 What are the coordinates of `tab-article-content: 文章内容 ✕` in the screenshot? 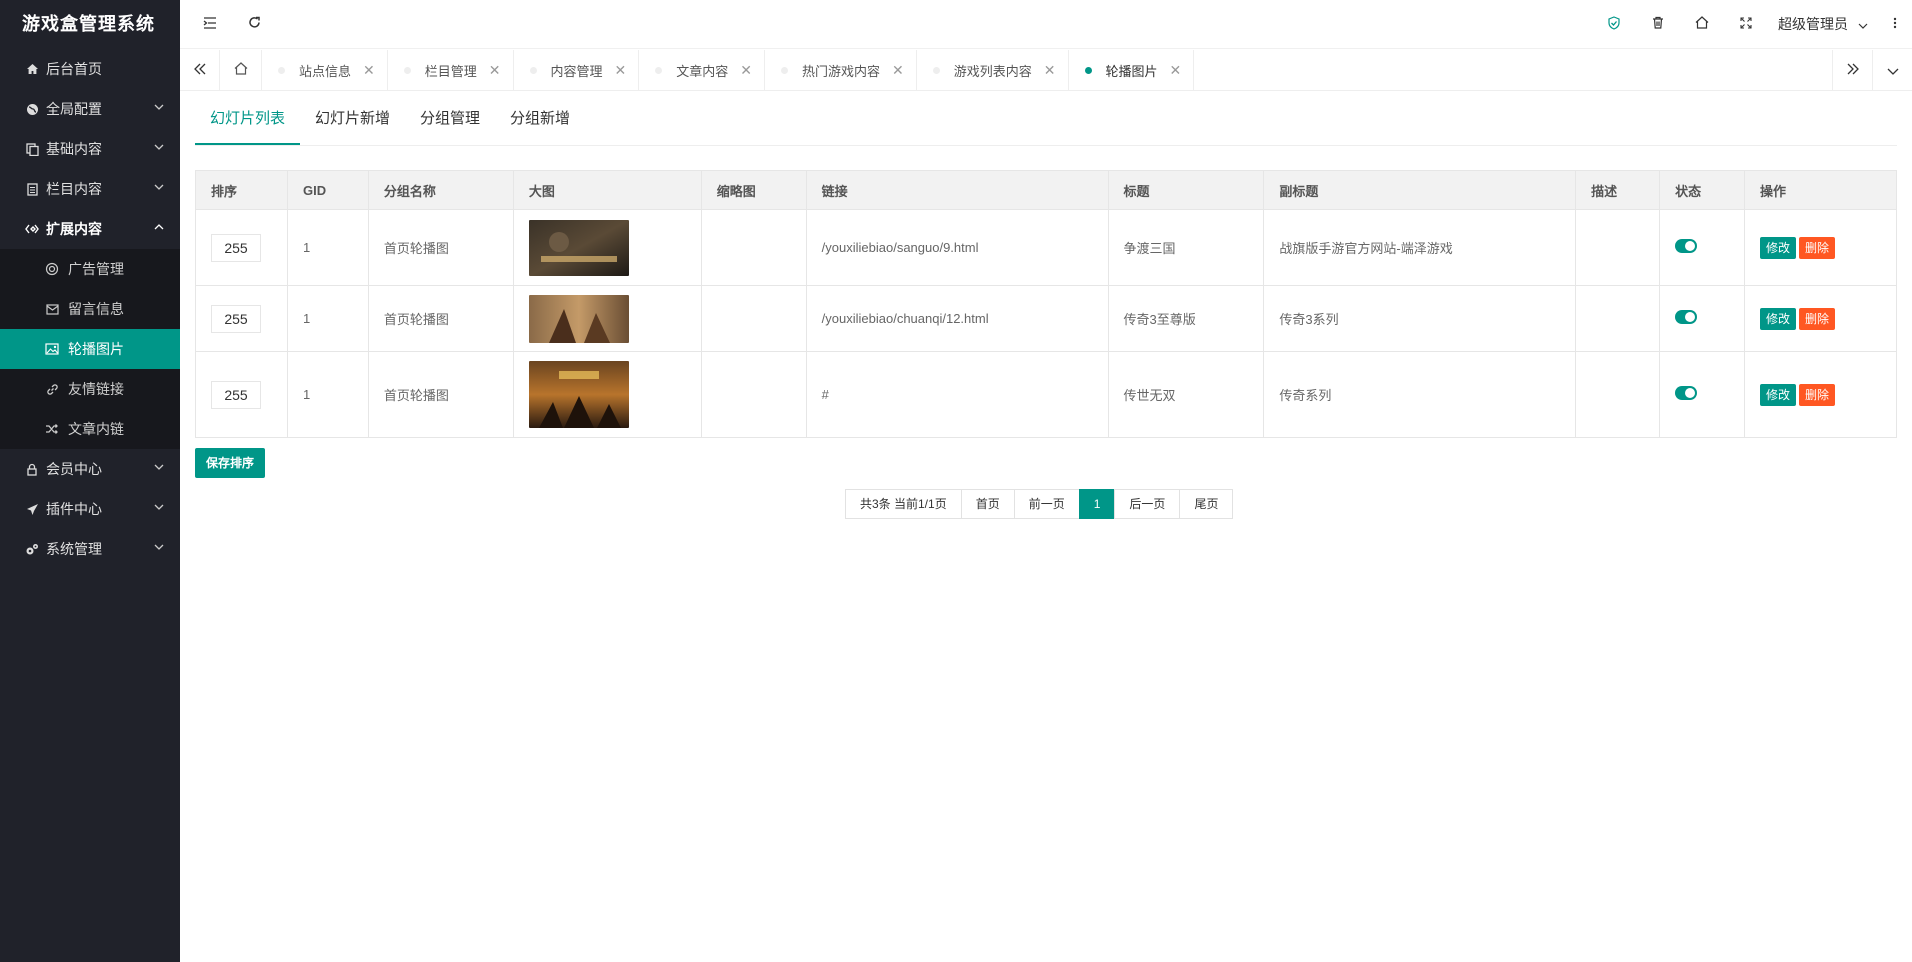 It's located at (702, 70).